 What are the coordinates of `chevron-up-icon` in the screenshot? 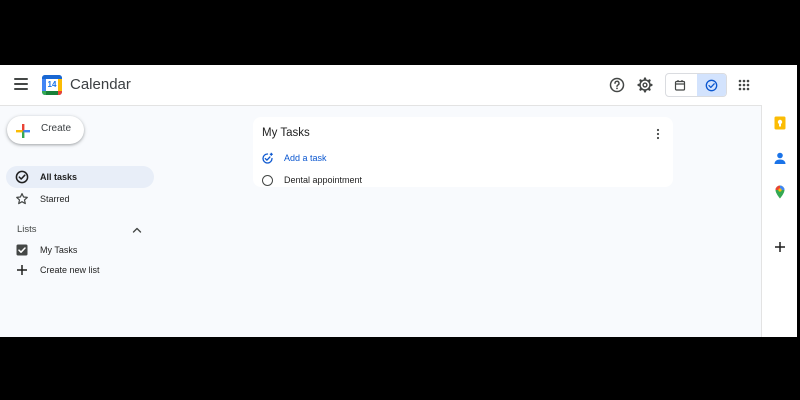 It's located at (137, 230).